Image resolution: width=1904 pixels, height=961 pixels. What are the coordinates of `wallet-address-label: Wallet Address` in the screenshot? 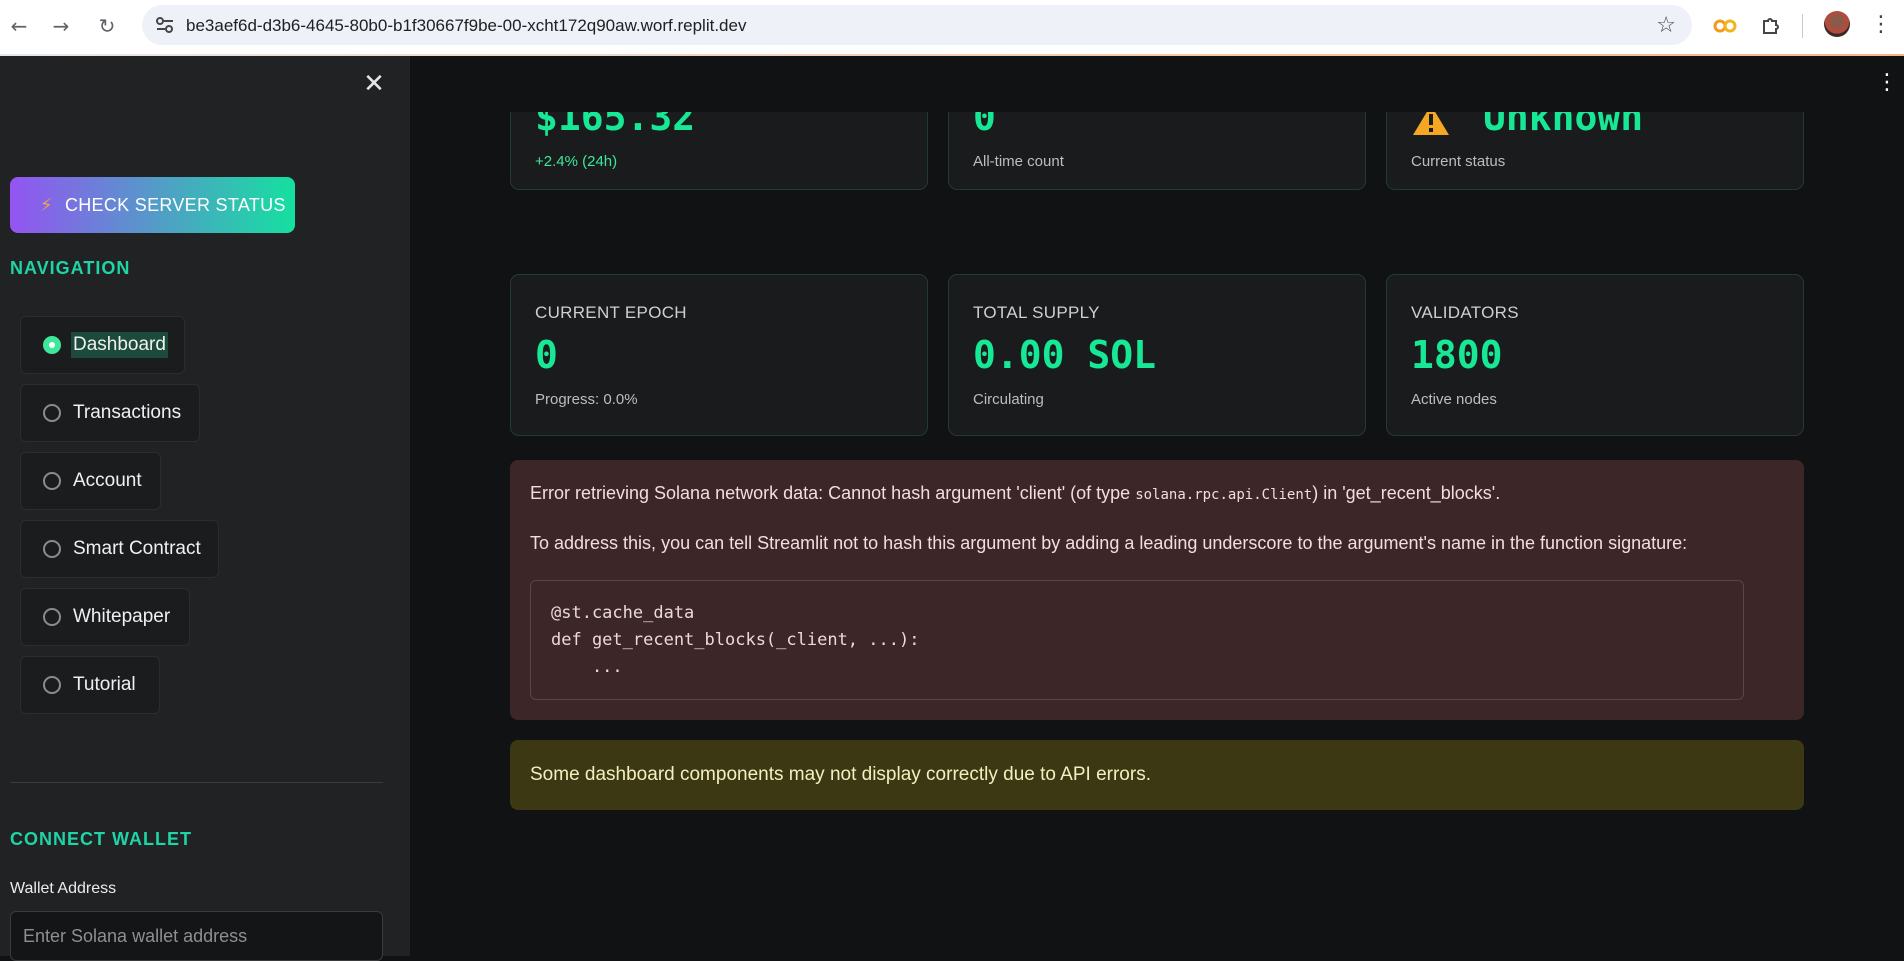 It's located at (63, 888).